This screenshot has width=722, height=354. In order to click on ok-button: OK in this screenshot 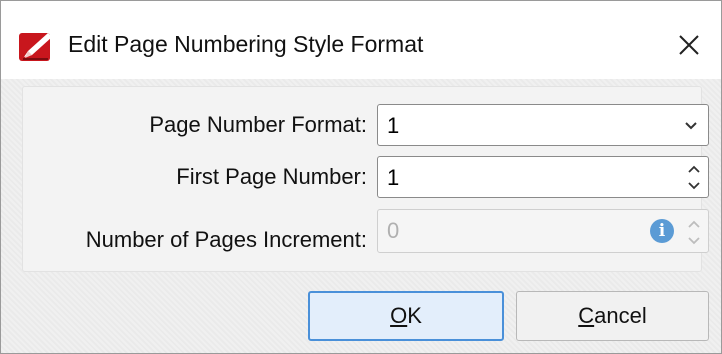, I will do `click(406, 316)`.